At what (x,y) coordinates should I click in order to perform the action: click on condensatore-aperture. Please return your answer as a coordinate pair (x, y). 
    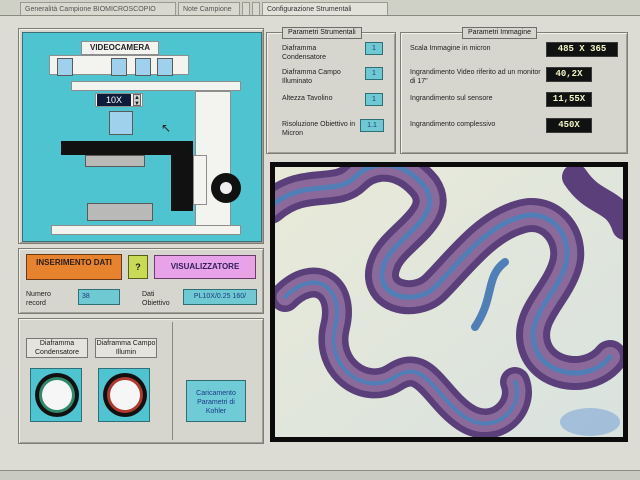
    Looking at the image, I should click on (57, 395).